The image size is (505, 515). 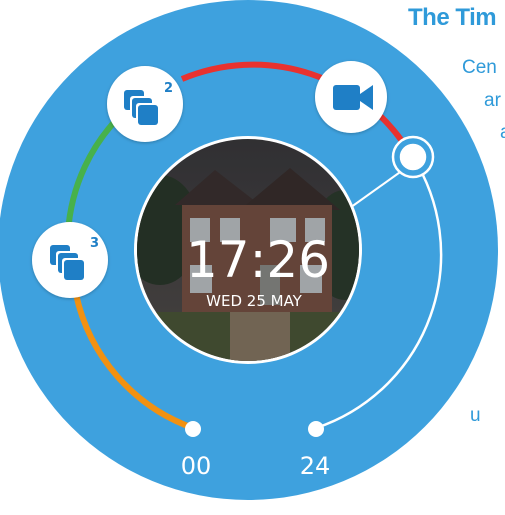 What do you see at coordinates (315, 466) in the screenshot?
I see `timeline-end-label: 24` at bounding box center [315, 466].